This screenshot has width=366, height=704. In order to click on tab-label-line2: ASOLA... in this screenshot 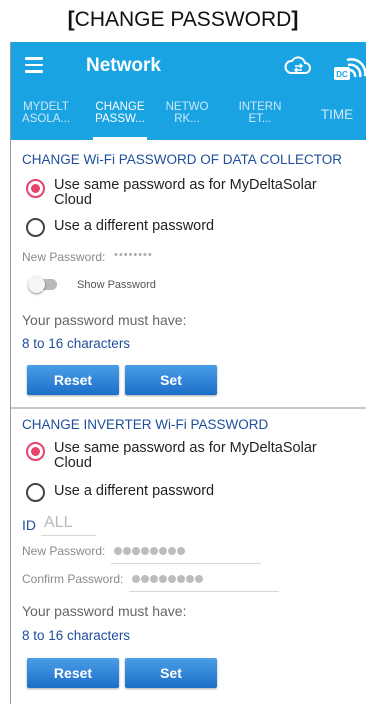, I will do `click(46, 119)`.